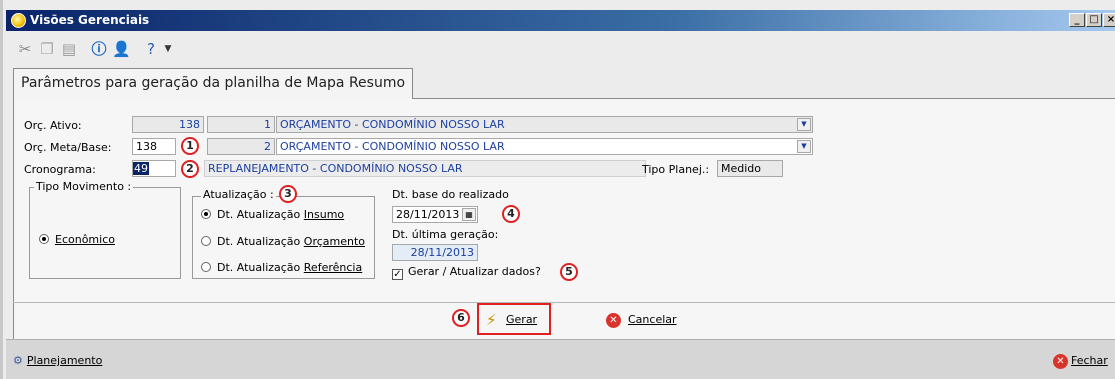 The image size is (1115, 379). Describe the element at coordinates (564, 321) in the screenshot. I see `button-bar: 6 ⚡ Gerar ✕ Cancelar` at that location.